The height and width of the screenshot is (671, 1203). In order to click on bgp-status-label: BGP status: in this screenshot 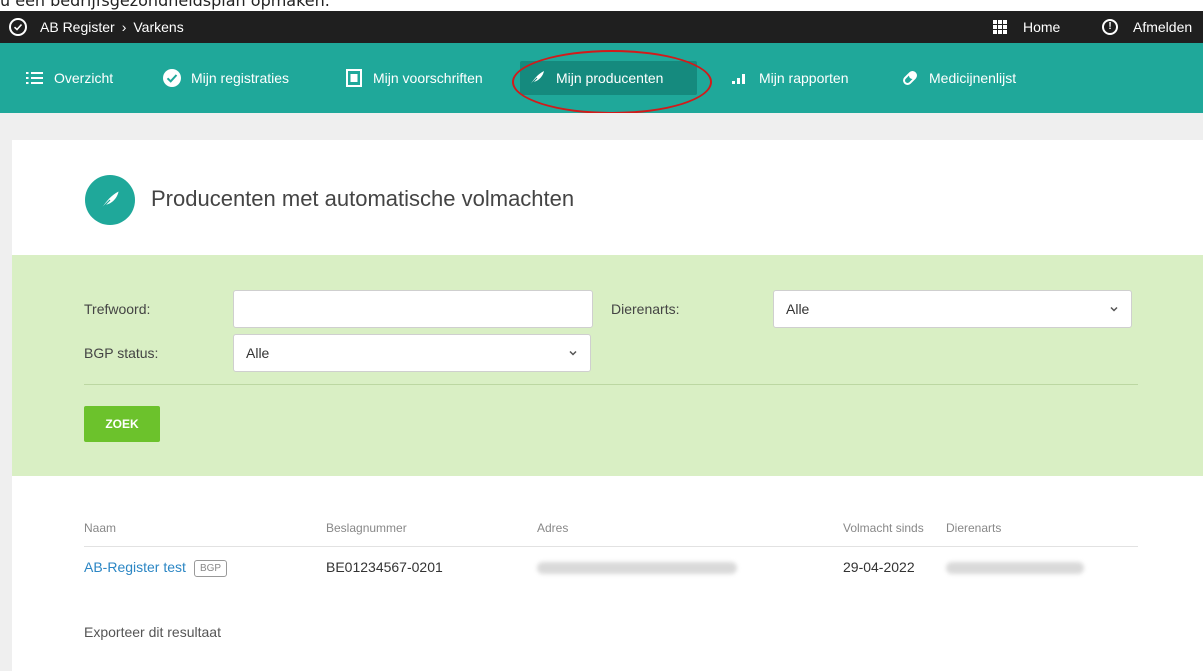, I will do `click(121, 353)`.